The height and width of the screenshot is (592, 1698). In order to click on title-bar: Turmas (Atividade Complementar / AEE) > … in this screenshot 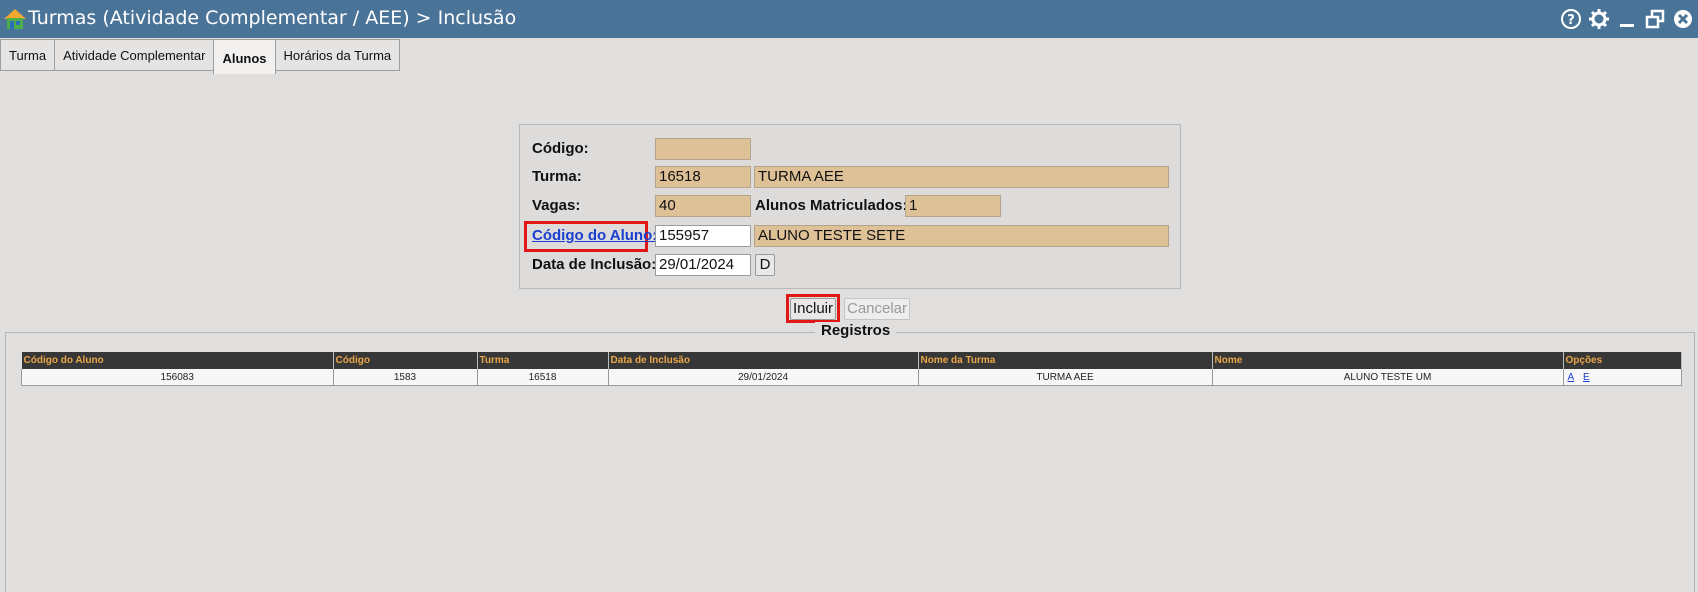, I will do `click(849, 19)`.